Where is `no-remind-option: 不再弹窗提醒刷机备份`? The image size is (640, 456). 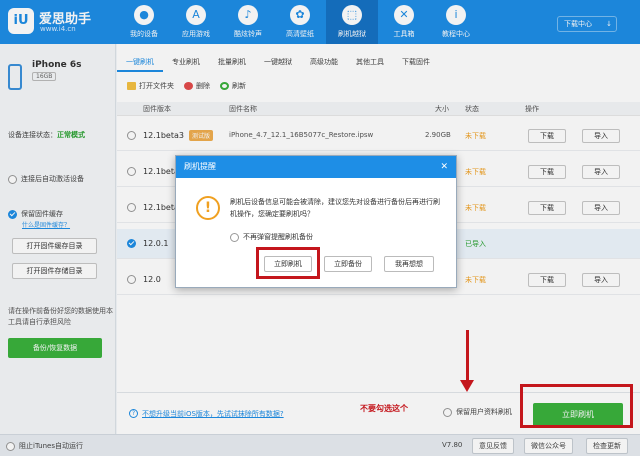 no-remind-option: 不再弹窗提醒刷机备份 is located at coordinates (271, 237).